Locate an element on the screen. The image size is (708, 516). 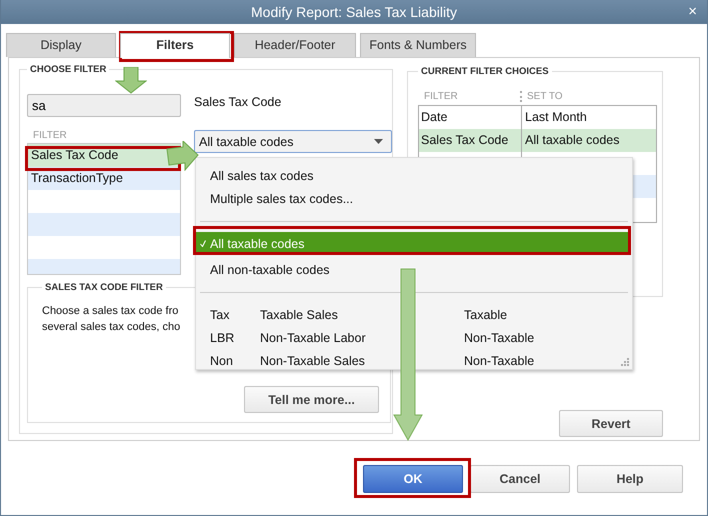
menu-item: Non-Taxable Labor is located at coordinates (362, 337).